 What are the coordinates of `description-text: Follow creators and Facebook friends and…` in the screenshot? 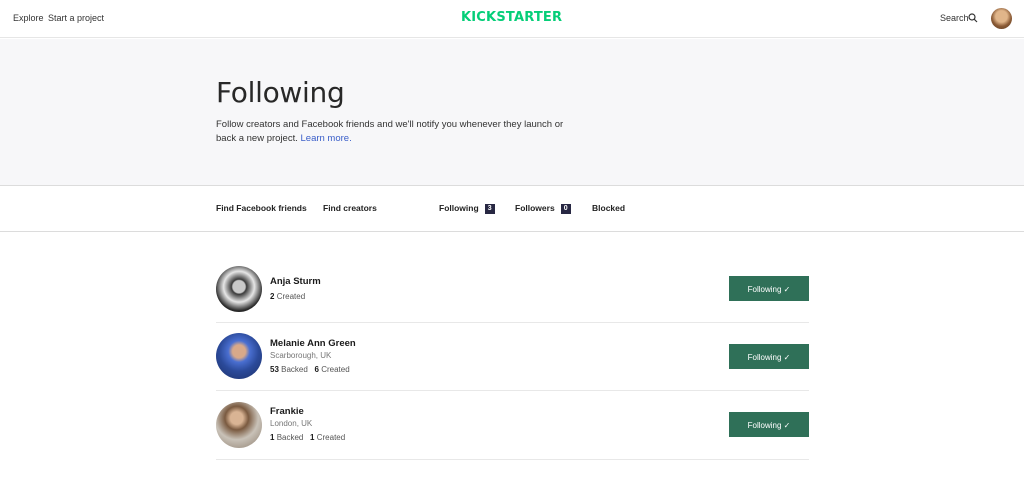 It's located at (390, 131).